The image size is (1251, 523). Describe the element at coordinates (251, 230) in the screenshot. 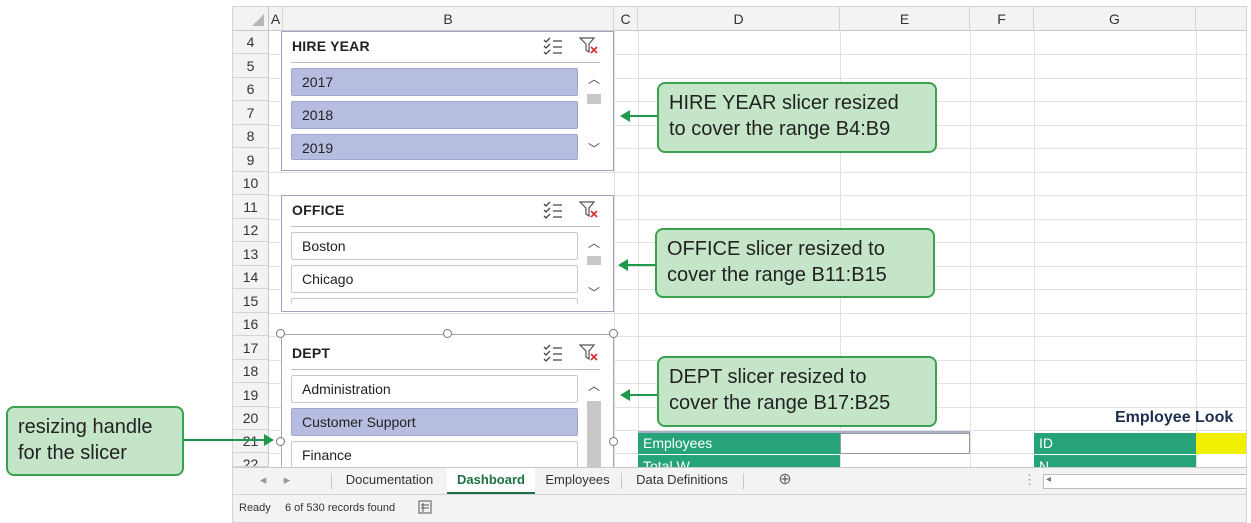

I see `row-header: 12` at that location.